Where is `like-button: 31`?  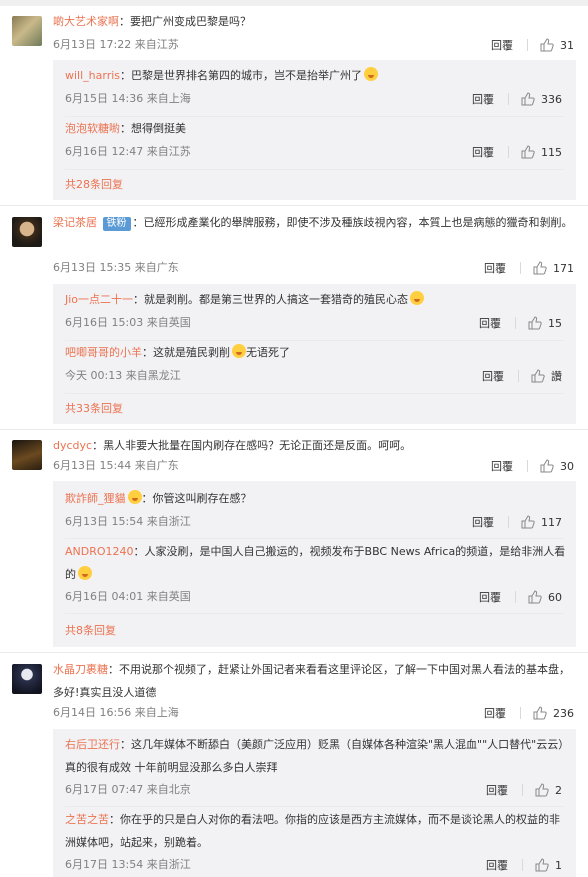
like-button: 31 is located at coordinates (557, 45).